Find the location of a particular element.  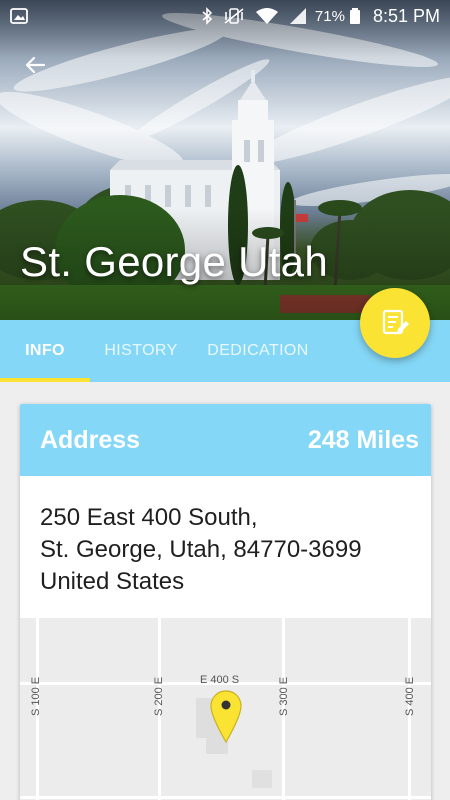

clock: 8:51 PM is located at coordinates (406, 15).